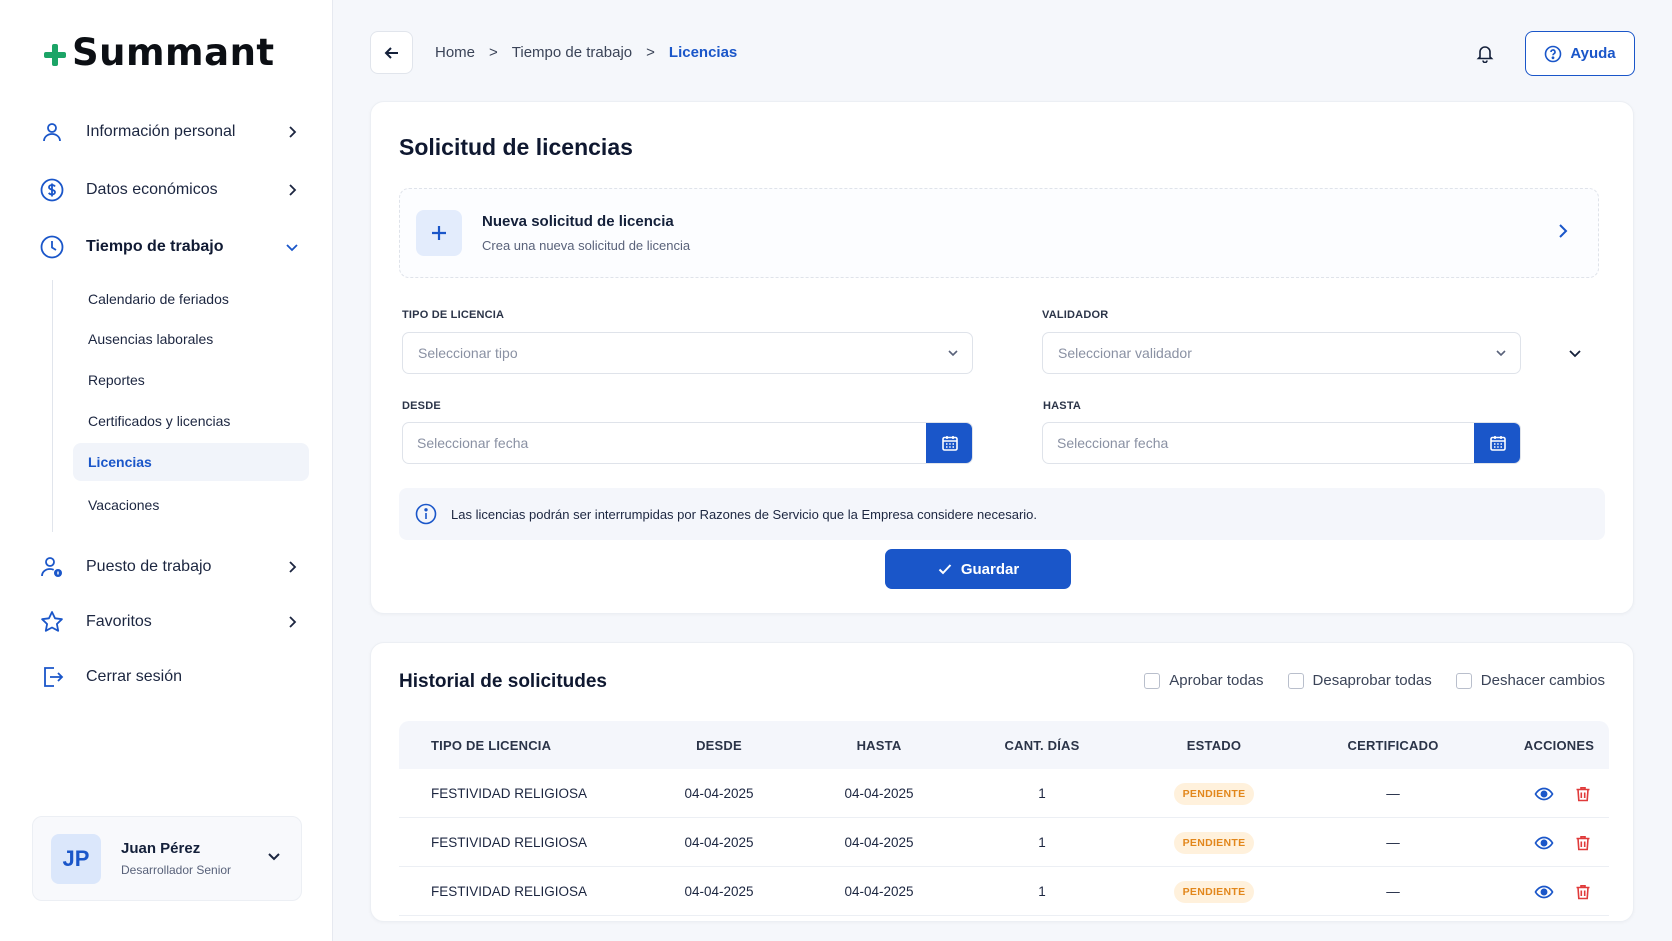 Image resolution: width=1672 pixels, height=941 pixels. I want to click on validador-label: VALIDADOR, so click(1075, 315).